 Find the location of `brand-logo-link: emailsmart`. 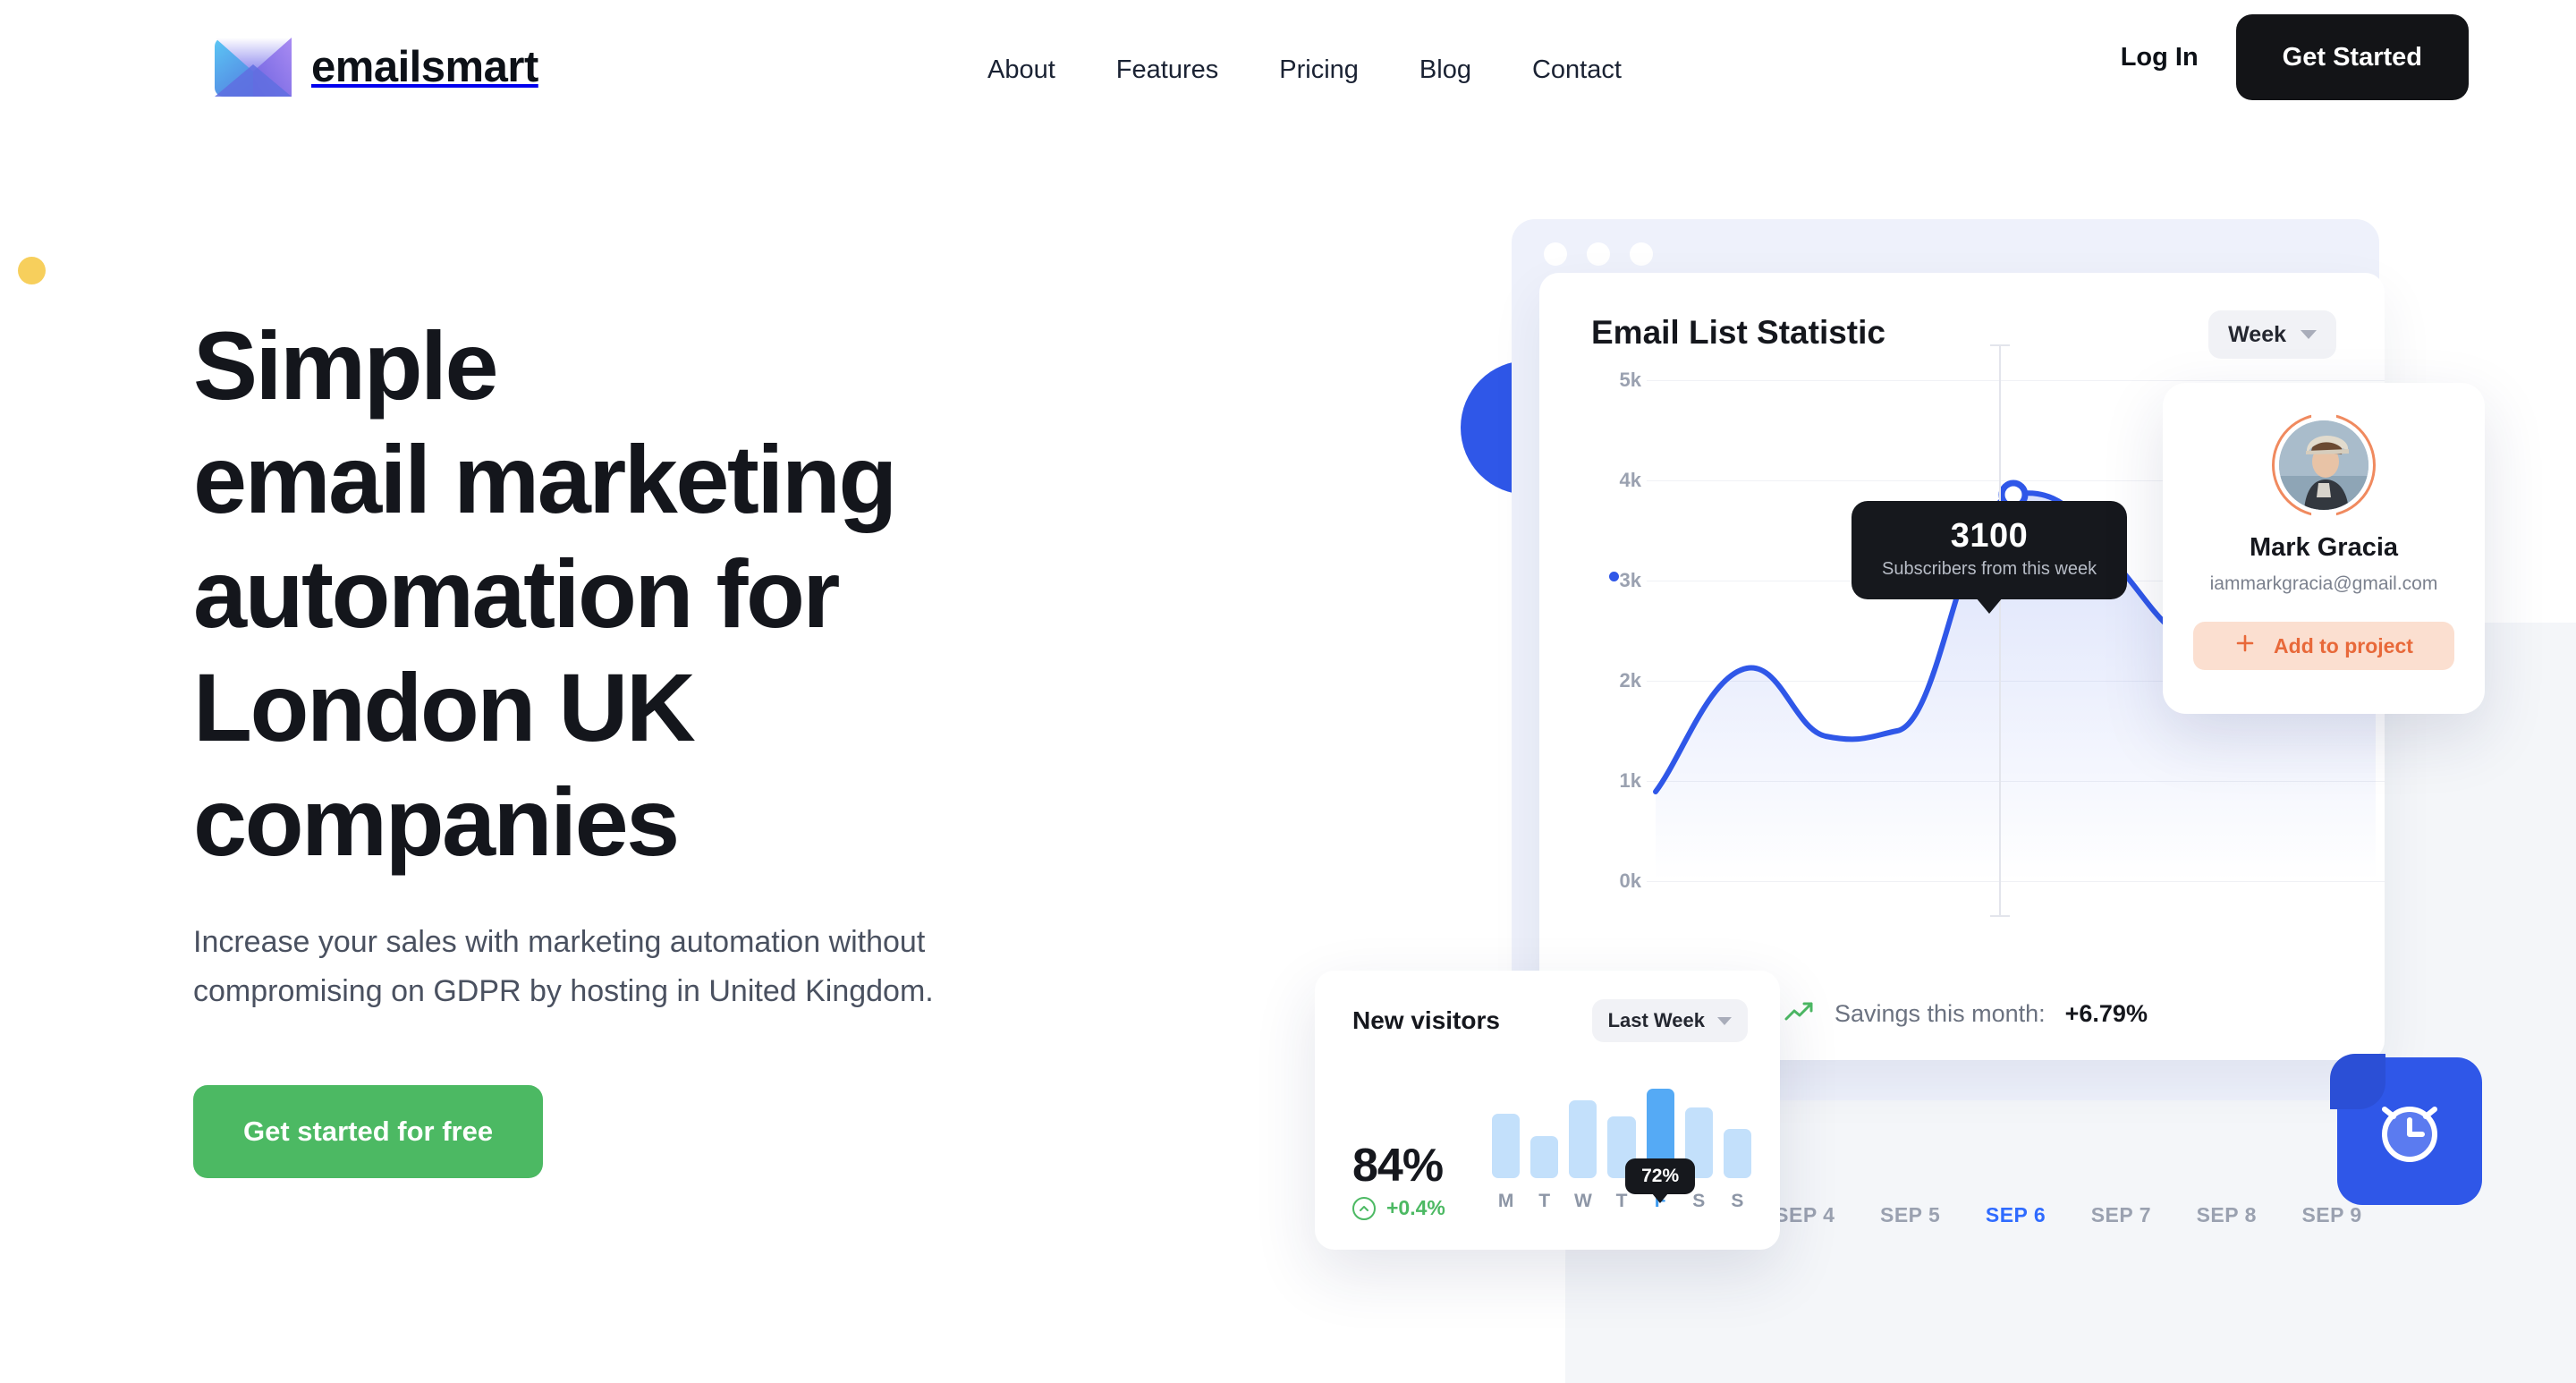

brand-logo-link: emailsmart is located at coordinates (376, 67).